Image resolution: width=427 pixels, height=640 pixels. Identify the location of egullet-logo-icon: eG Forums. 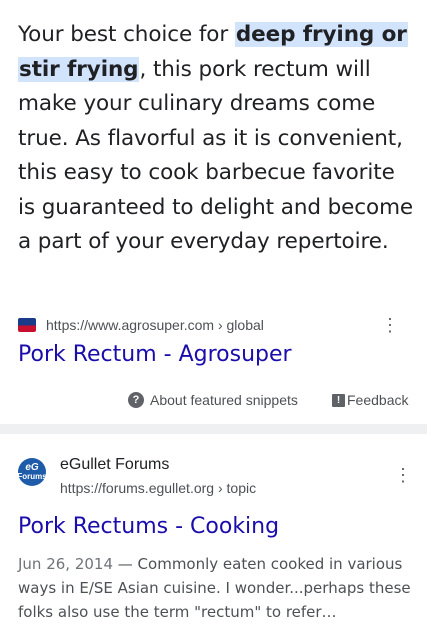
(32, 472).